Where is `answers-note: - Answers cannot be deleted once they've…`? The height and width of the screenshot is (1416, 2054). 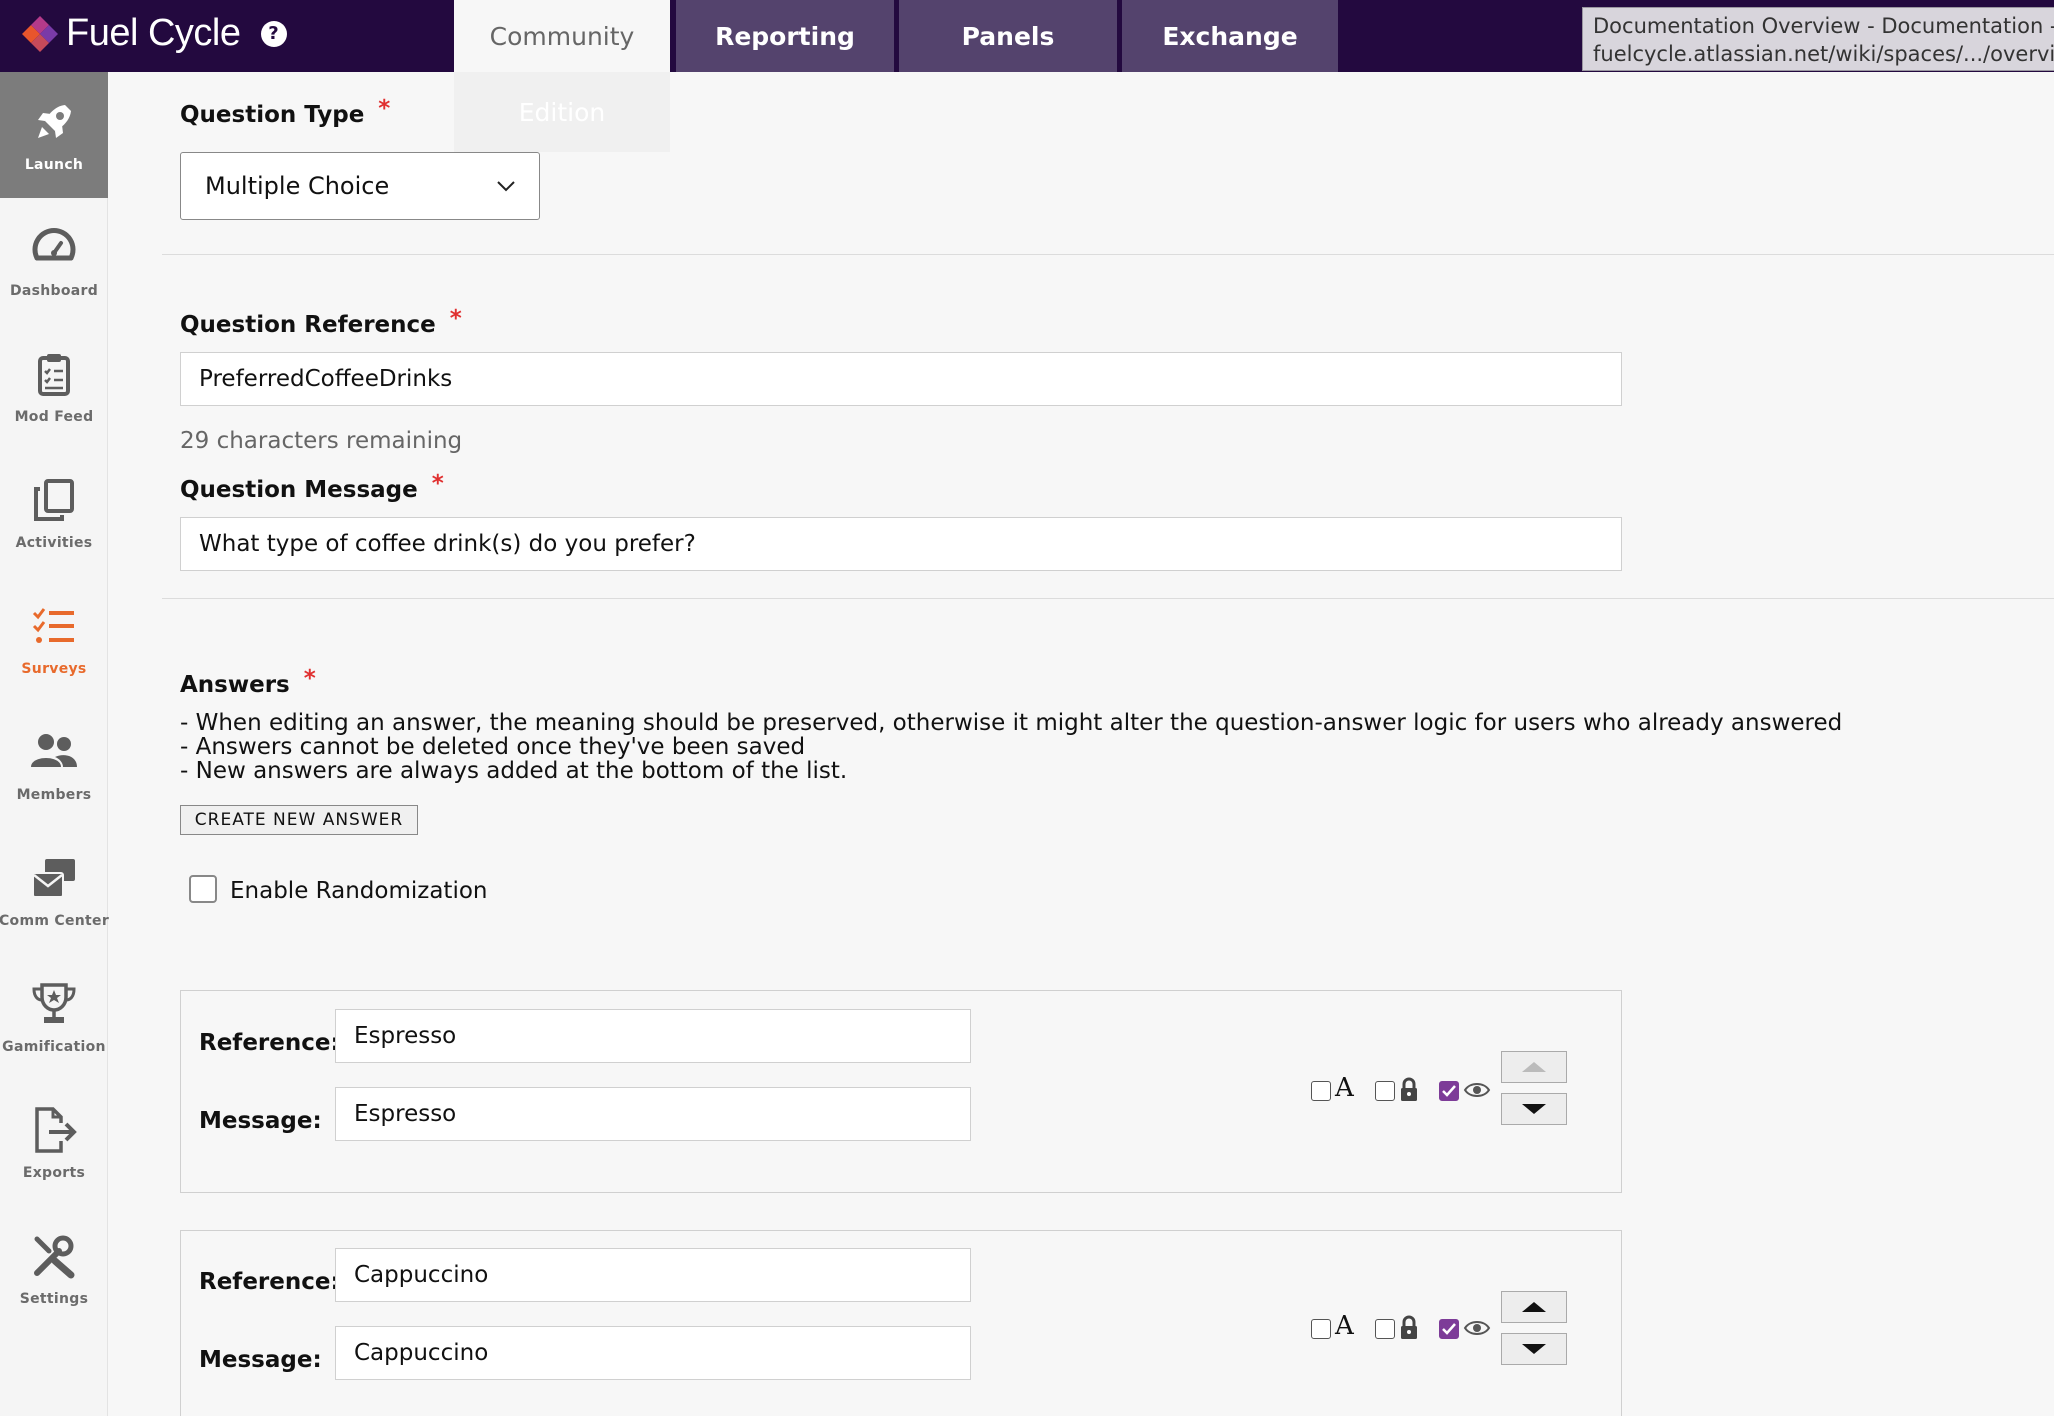
answers-note: - Answers cannot be deleted once they've… is located at coordinates (493, 747).